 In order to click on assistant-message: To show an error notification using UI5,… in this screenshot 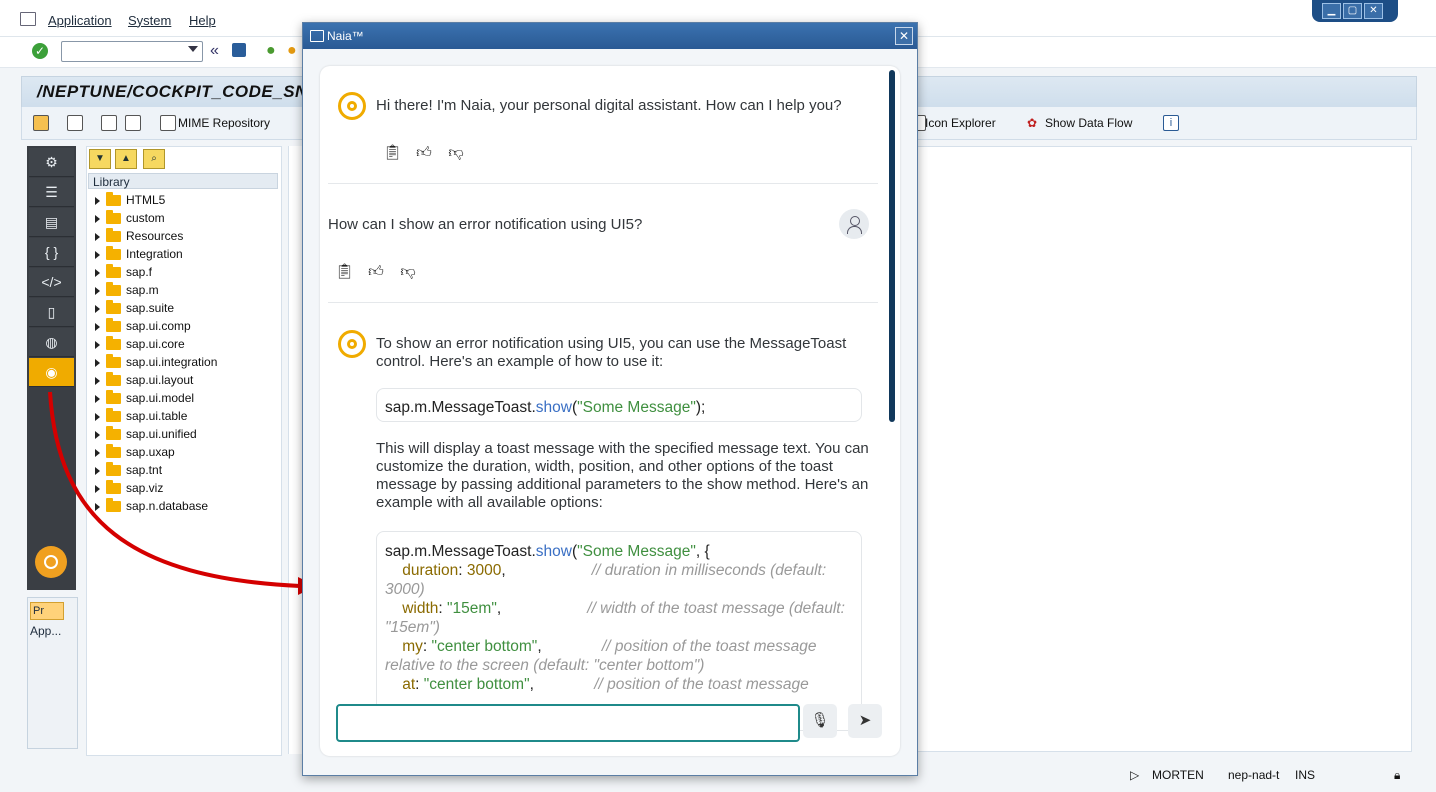, I will do `click(611, 352)`.